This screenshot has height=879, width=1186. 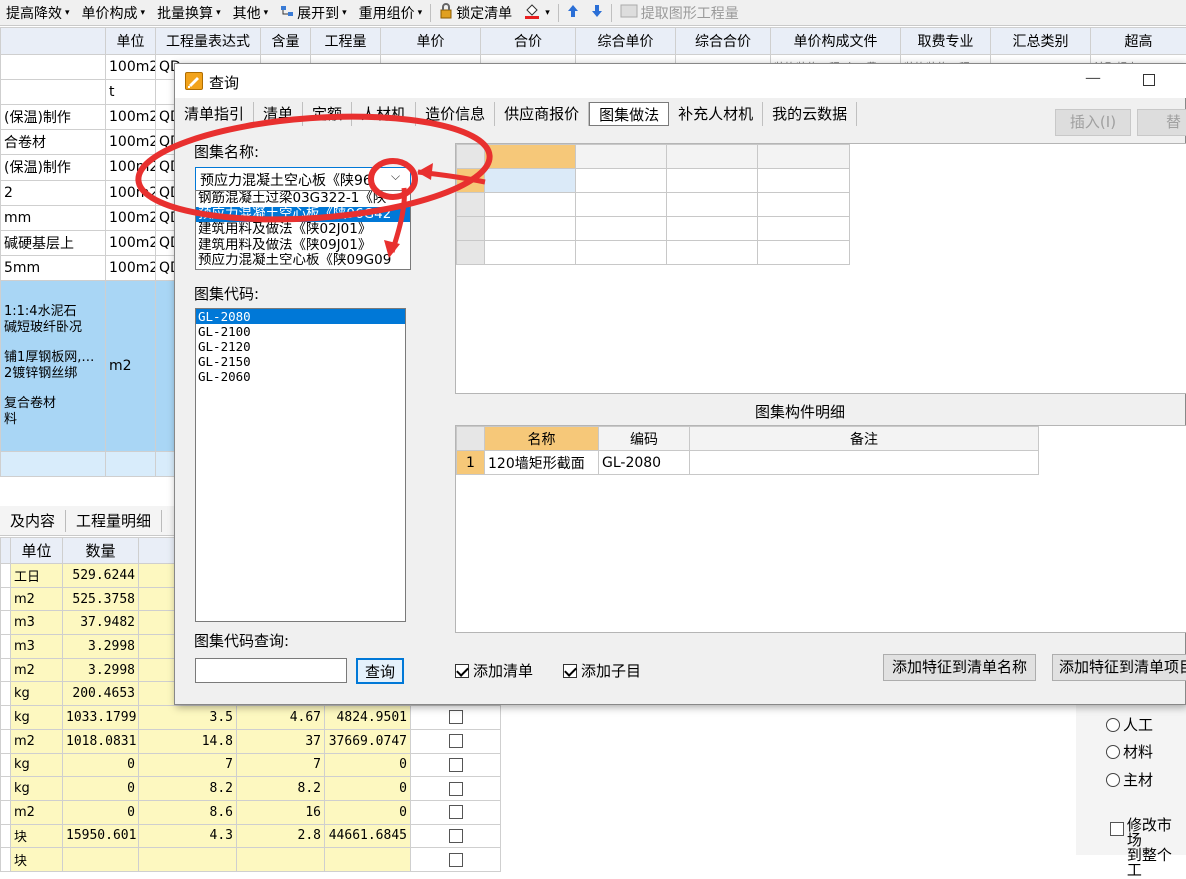 What do you see at coordinates (287, 13) in the screenshot?
I see `expand-icon` at bounding box center [287, 13].